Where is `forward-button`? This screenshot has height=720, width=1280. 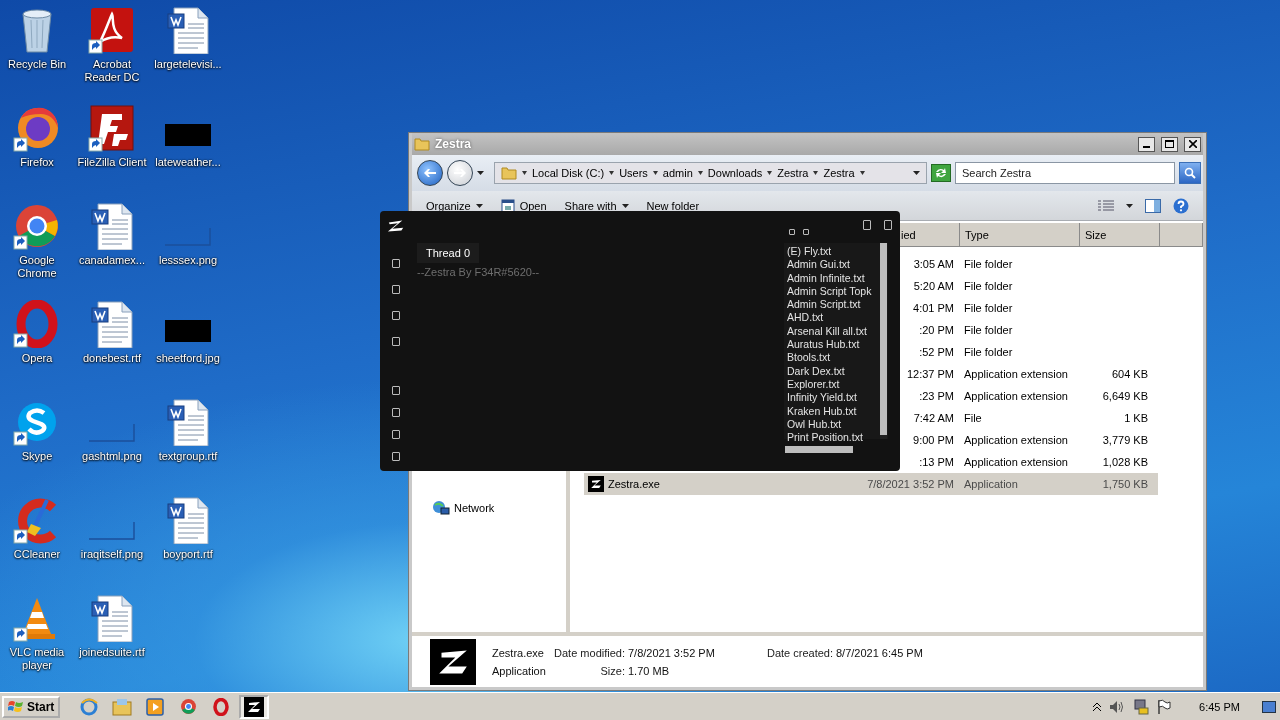
forward-button is located at coordinates (460, 173).